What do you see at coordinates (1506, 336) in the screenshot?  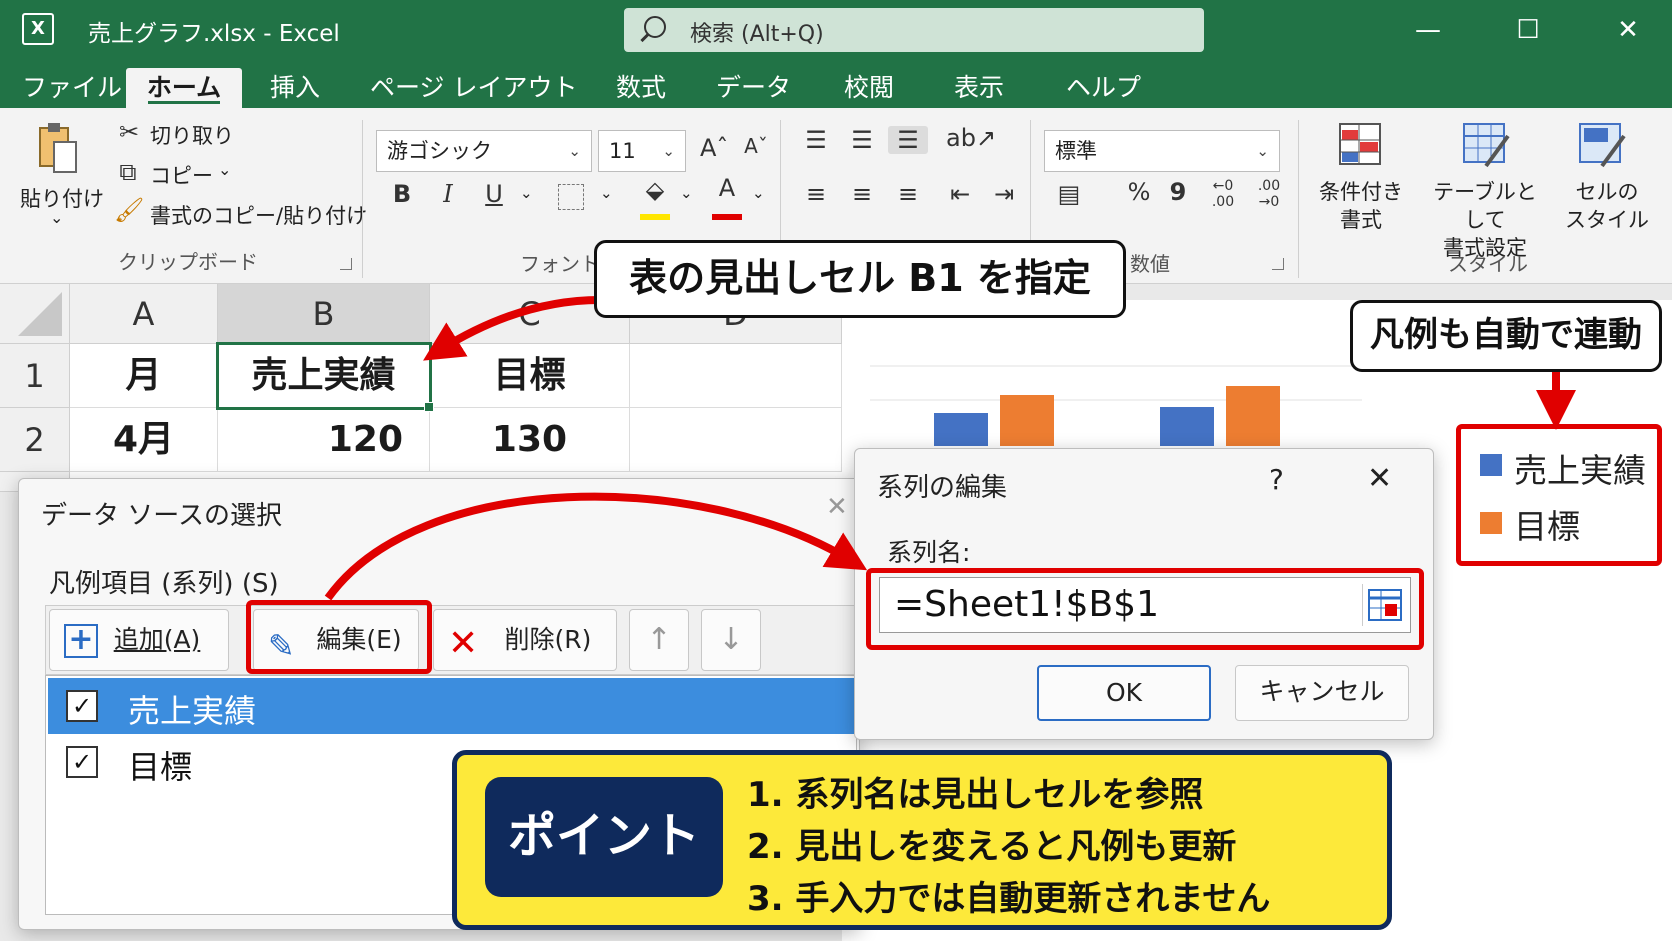 I see `legend-callout: 凡例も自動で連動` at bounding box center [1506, 336].